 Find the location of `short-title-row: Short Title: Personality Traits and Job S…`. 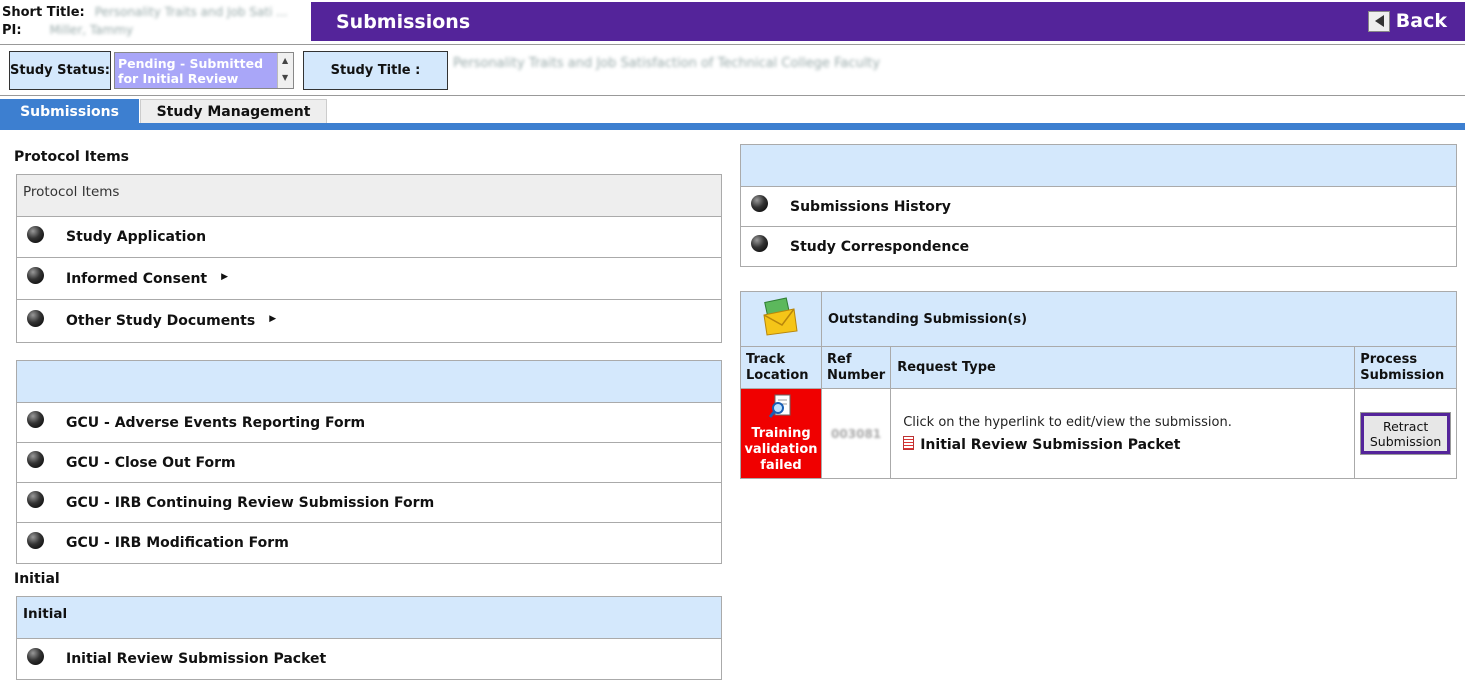

short-title-row: Short Title: Personality Traits and Job S… is located at coordinates (145, 12).